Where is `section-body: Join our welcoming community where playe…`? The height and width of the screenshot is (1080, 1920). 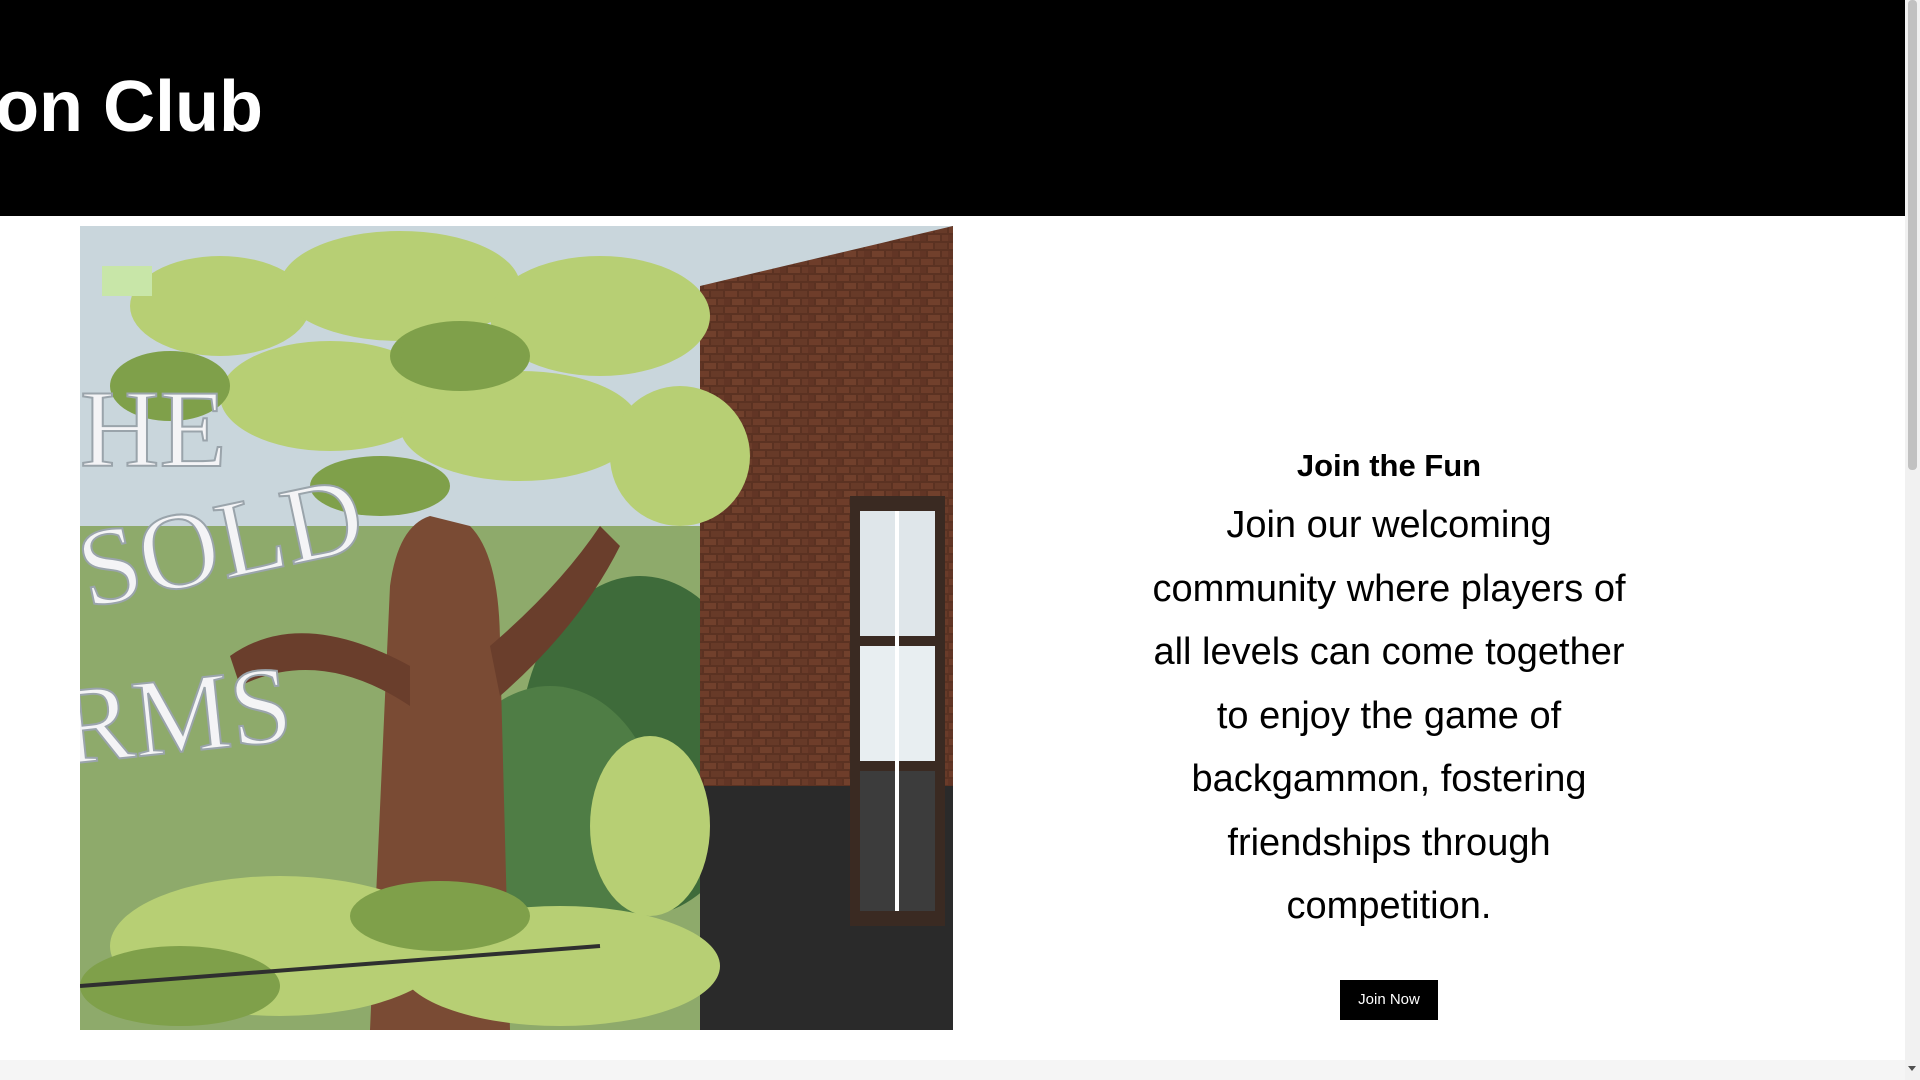 section-body: Join our welcoming community where playe… is located at coordinates (1389, 715).